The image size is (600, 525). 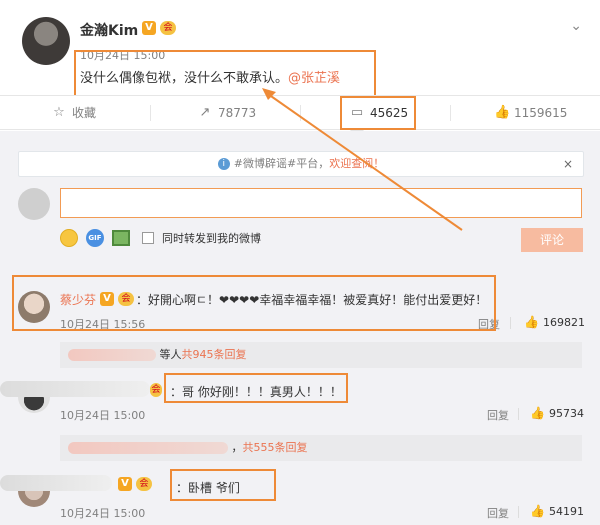 What do you see at coordinates (34, 204) in the screenshot?
I see `my-avatar` at bounding box center [34, 204].